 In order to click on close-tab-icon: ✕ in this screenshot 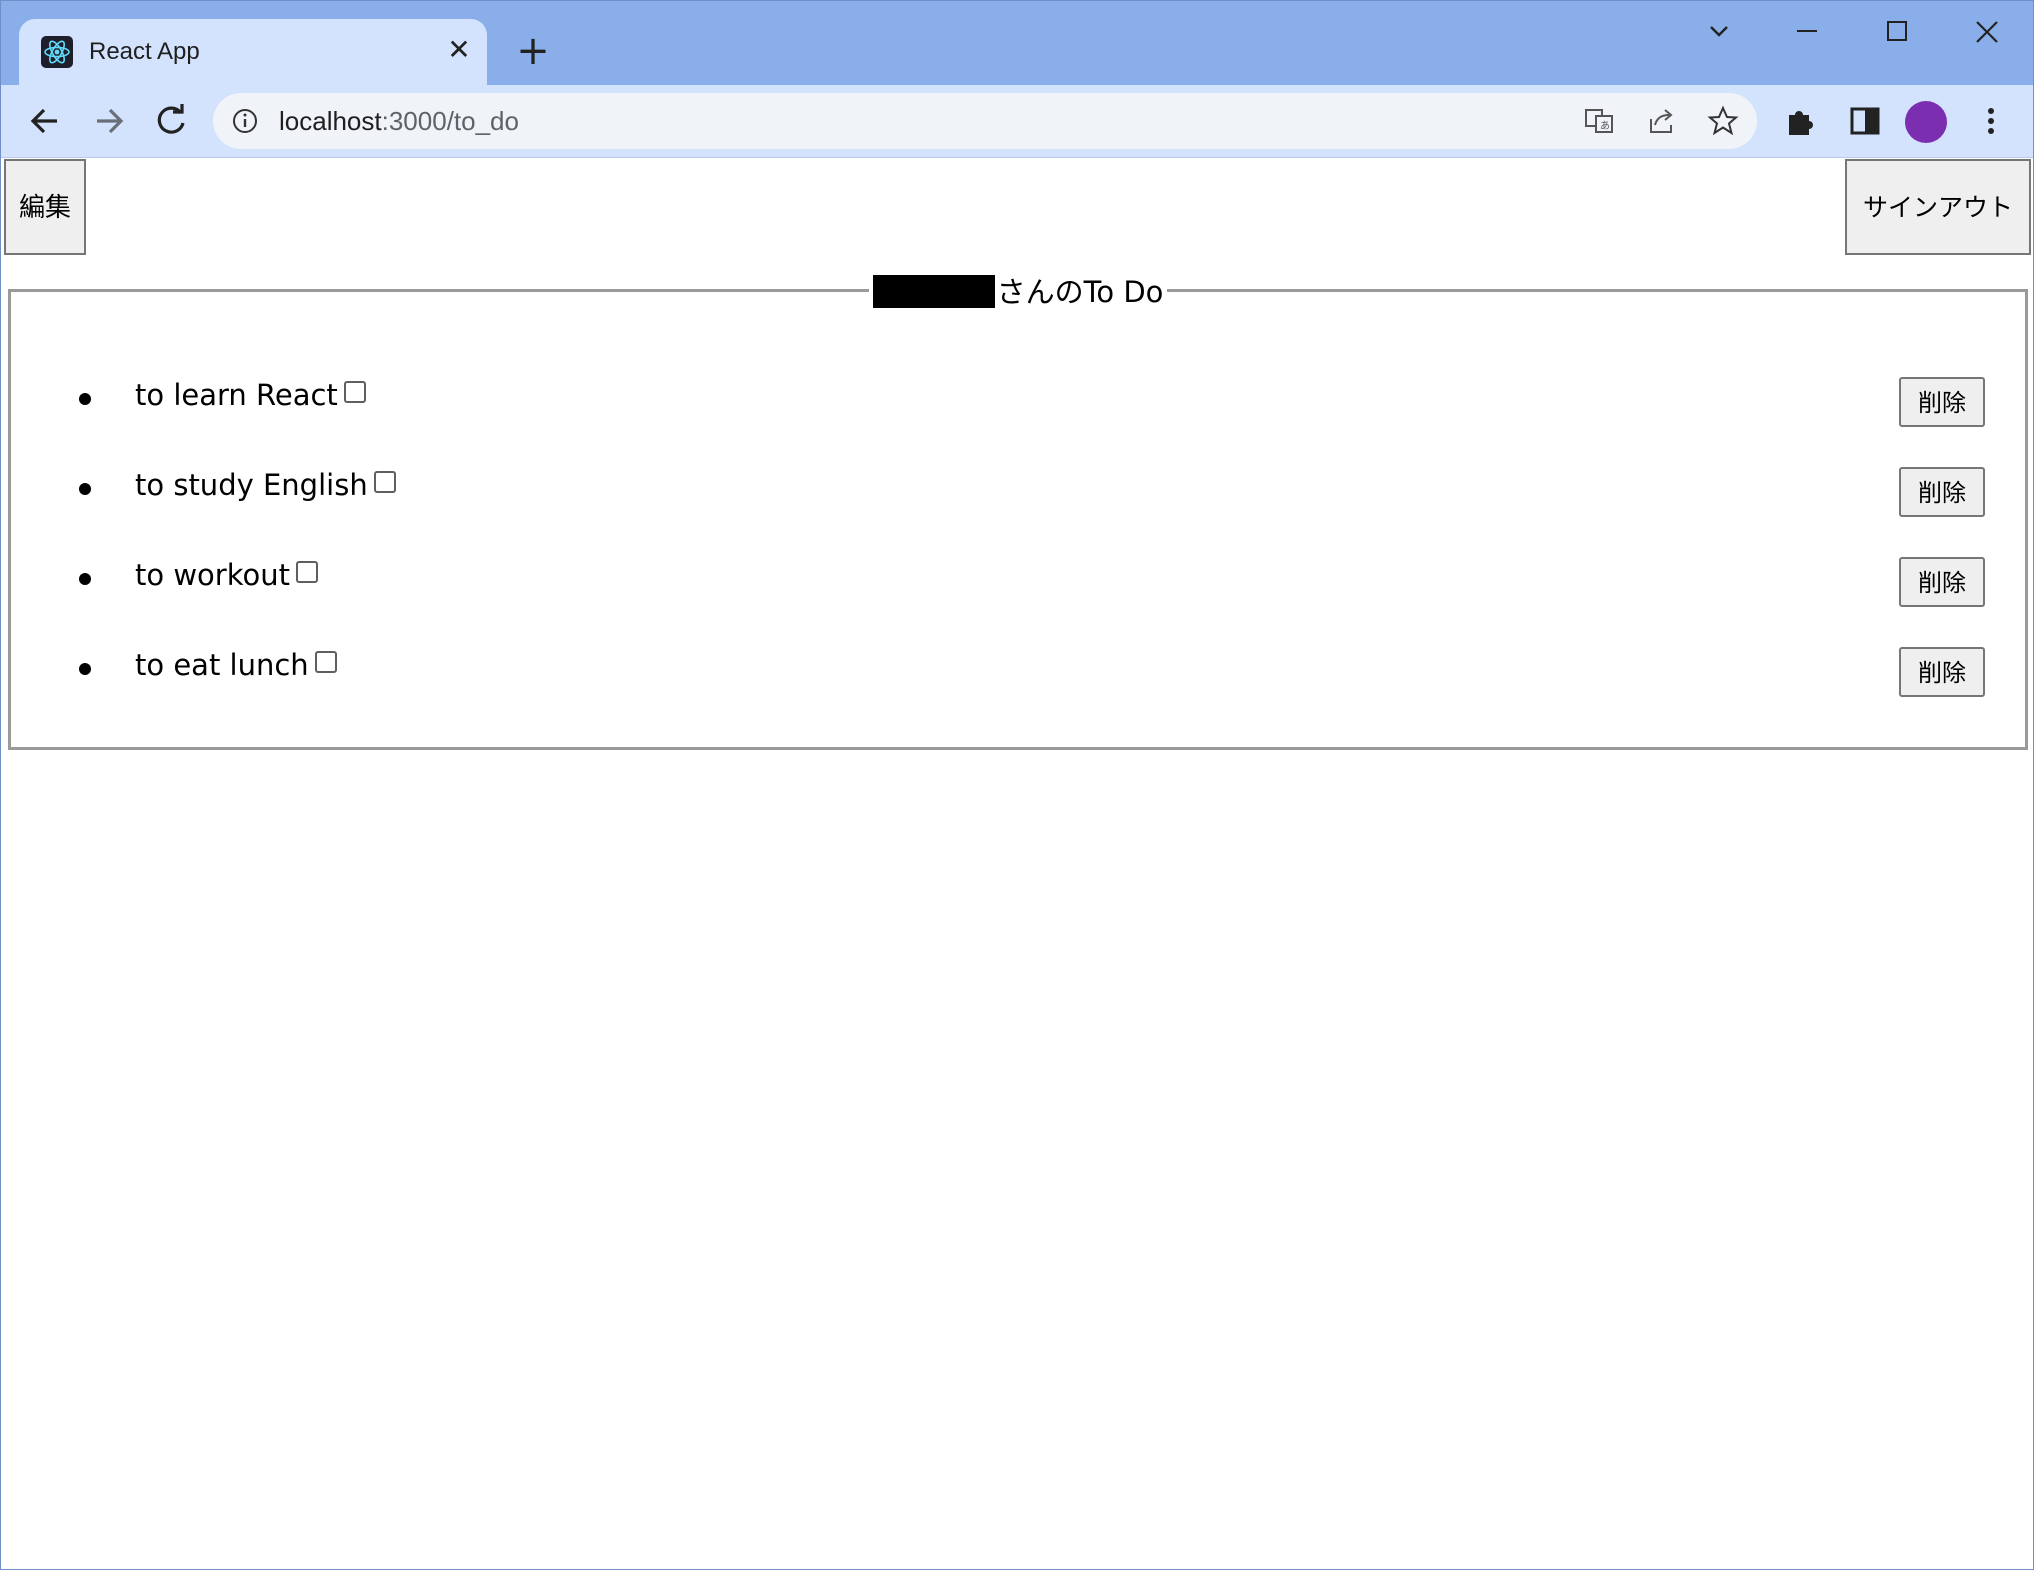, I will do `click(459, 50)`.